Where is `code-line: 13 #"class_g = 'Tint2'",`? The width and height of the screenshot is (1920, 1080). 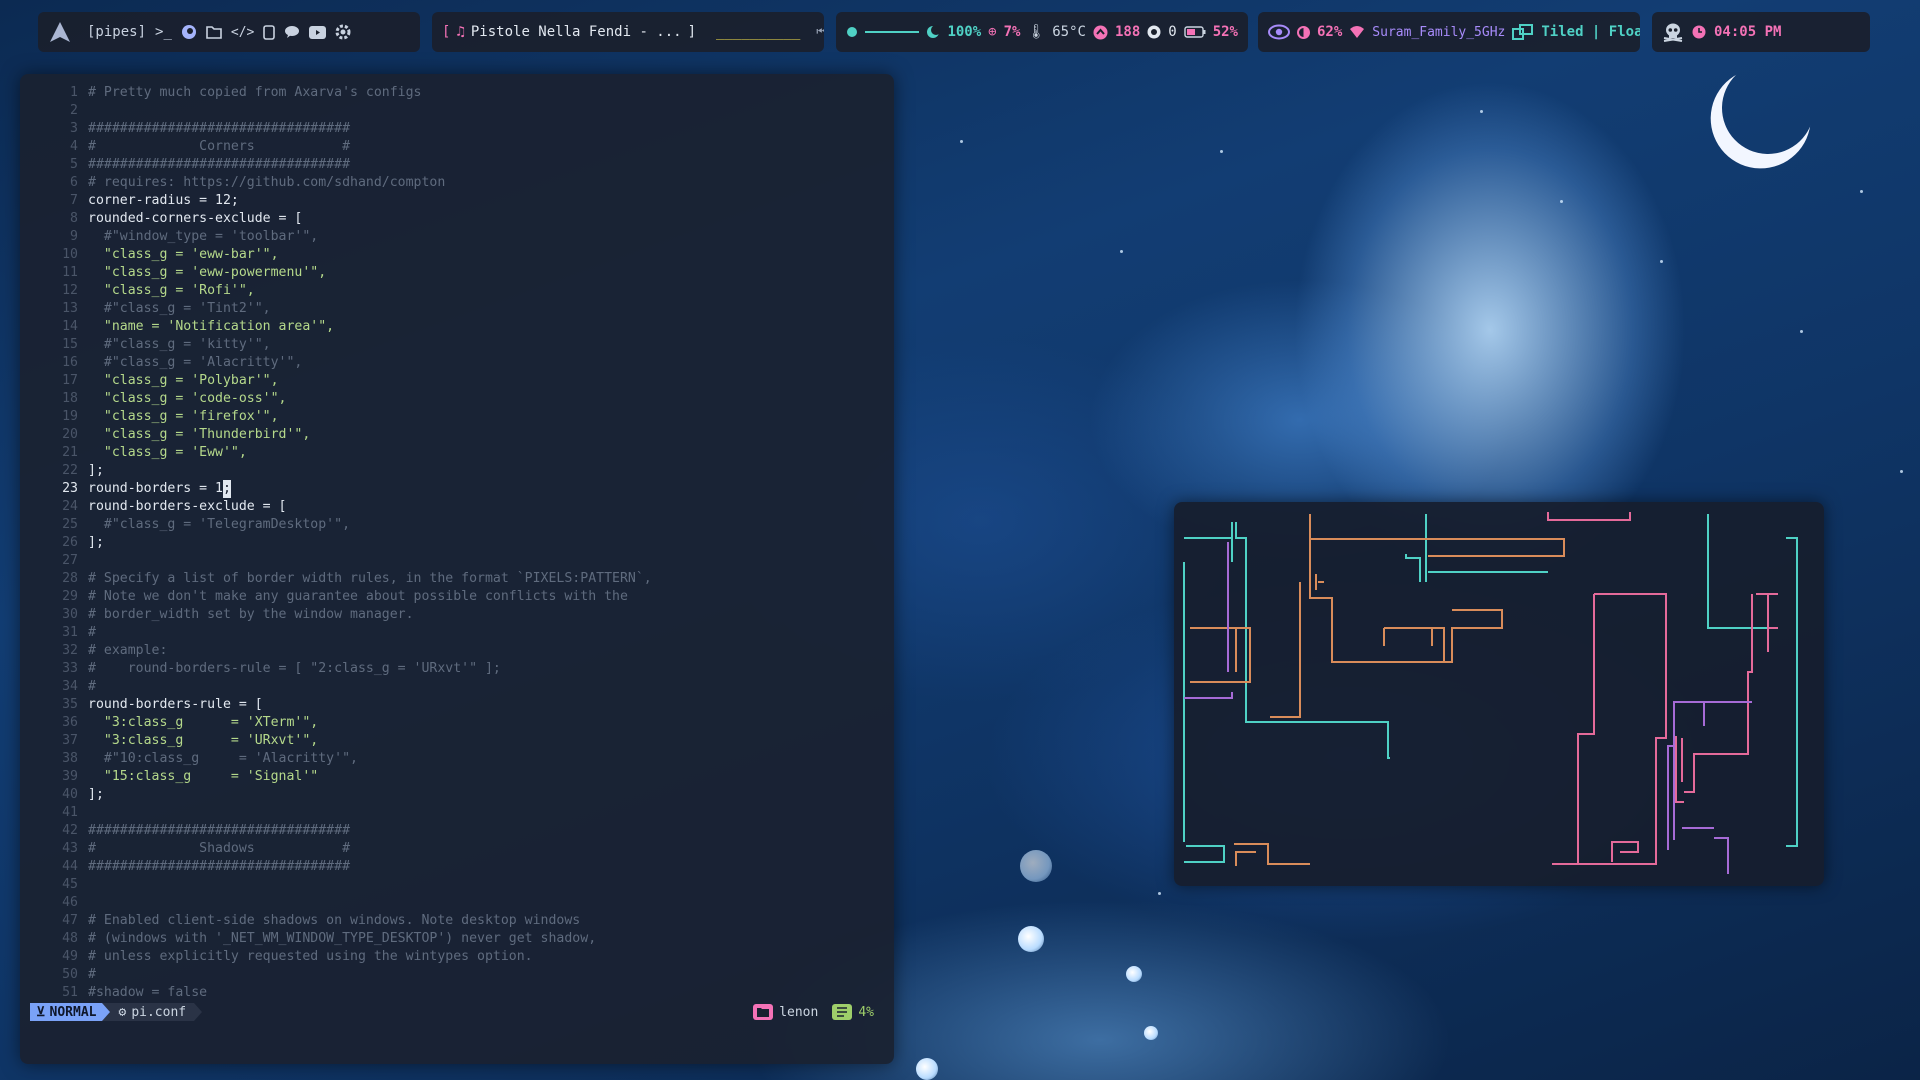
code-line: 13 #"class_g = 'Tint2'", is located at coordinates (457, 309).